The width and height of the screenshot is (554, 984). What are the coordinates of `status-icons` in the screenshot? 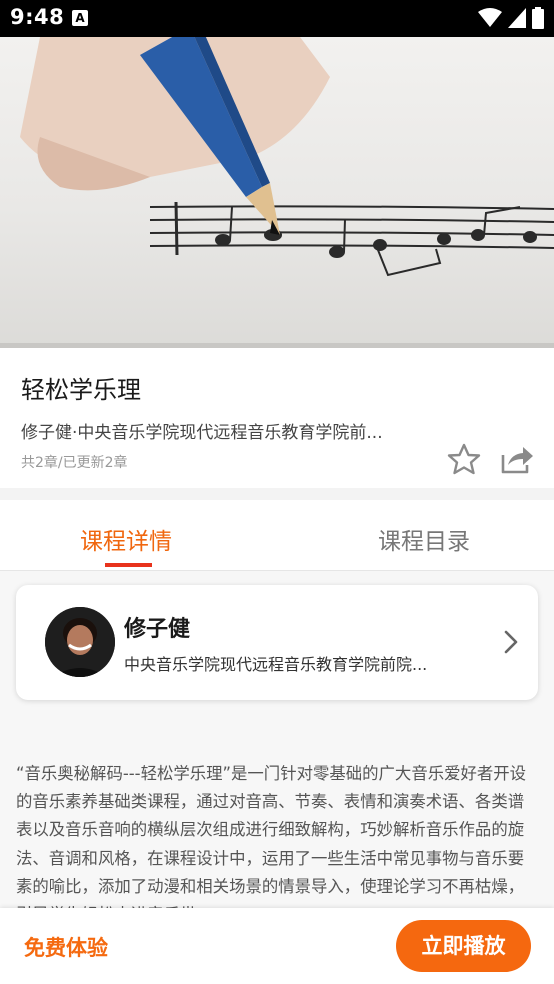 It's located at (511, 18).